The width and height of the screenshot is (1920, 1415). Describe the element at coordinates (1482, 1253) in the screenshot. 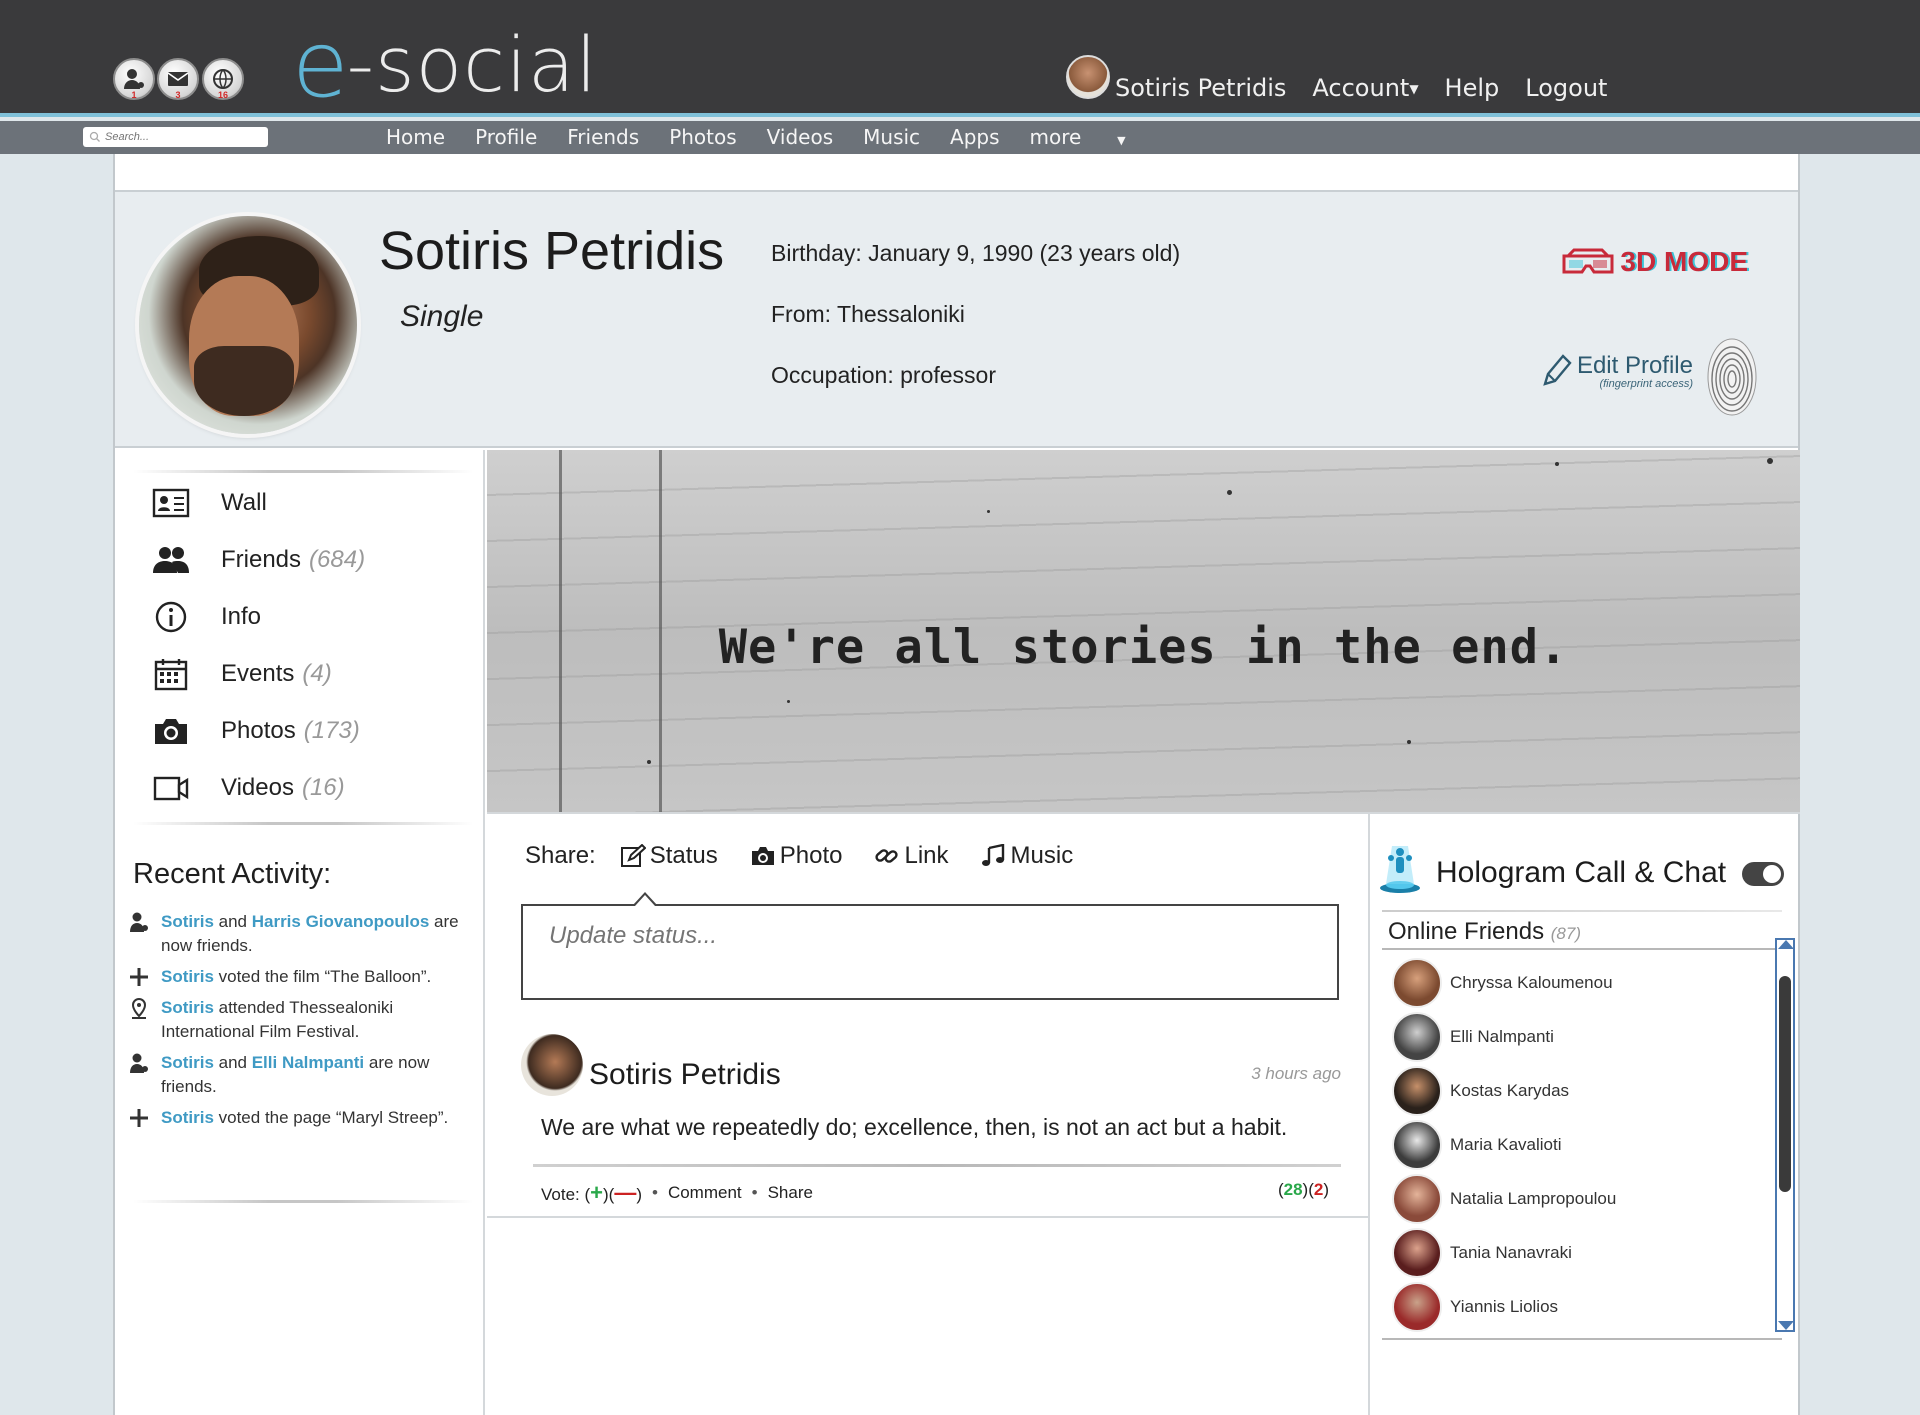

I see `list-item: Tania Nanavraki` at that location.